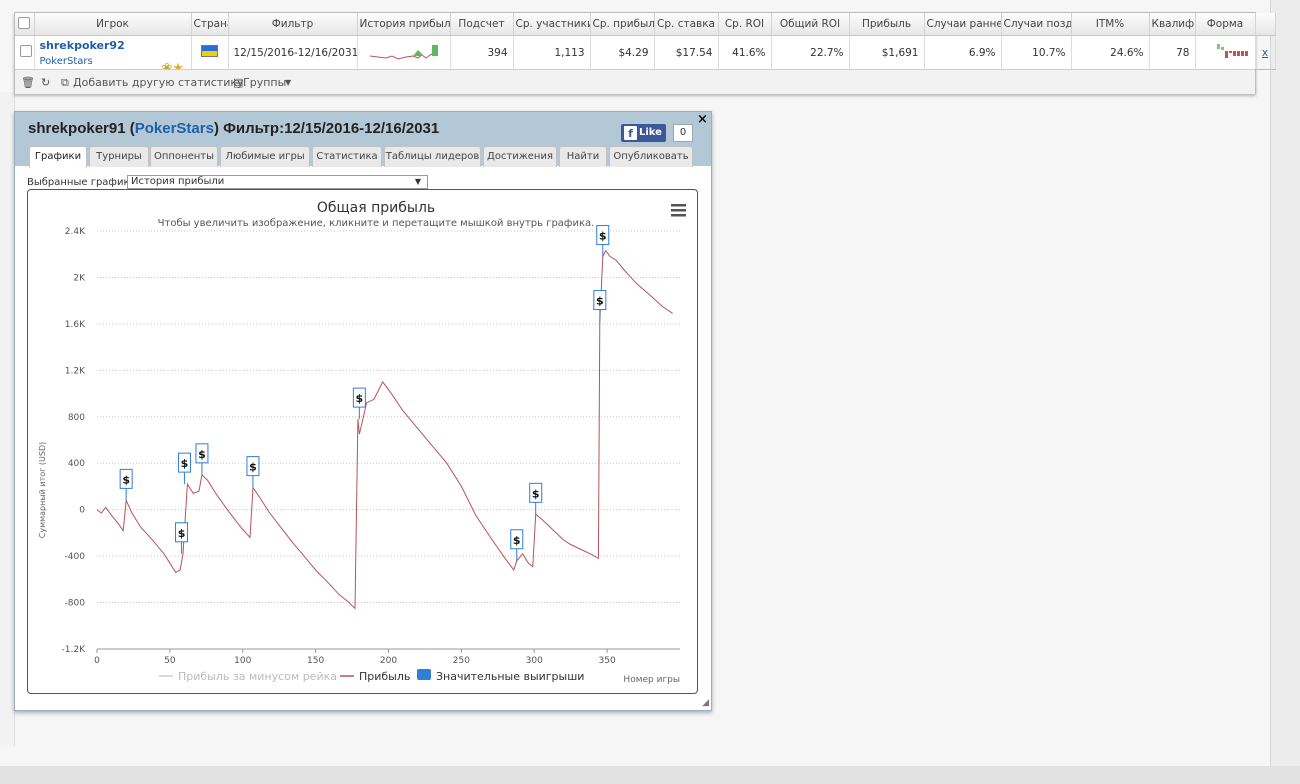  I want to click on y-tick-label: 2.4K, so click(75, 232).